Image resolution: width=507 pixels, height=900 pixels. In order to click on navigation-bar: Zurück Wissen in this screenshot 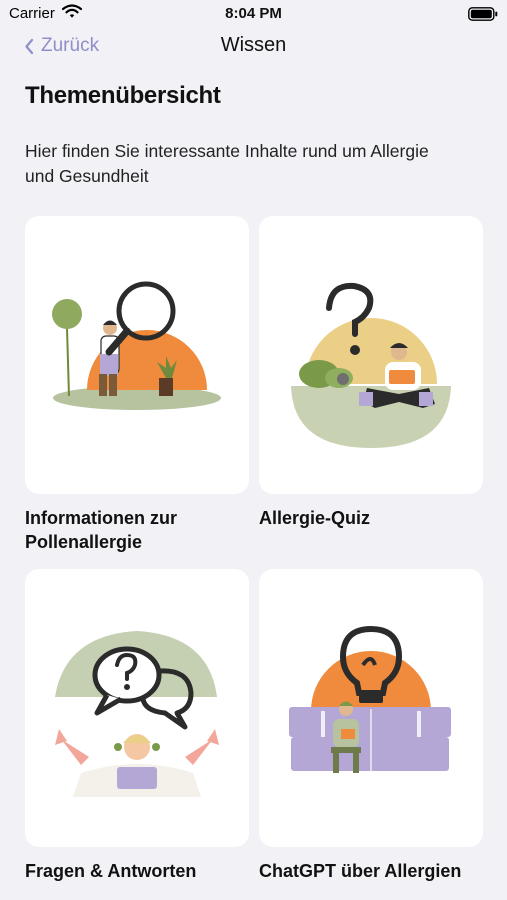, I will do `click(253, 45)`.